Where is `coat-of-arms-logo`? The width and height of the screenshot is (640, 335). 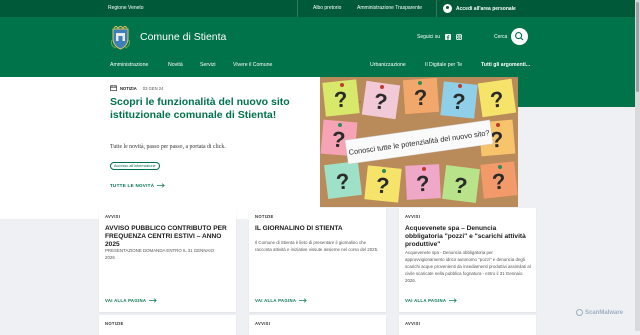 coat-of-arms-logo is located at coordinates (120, 38).